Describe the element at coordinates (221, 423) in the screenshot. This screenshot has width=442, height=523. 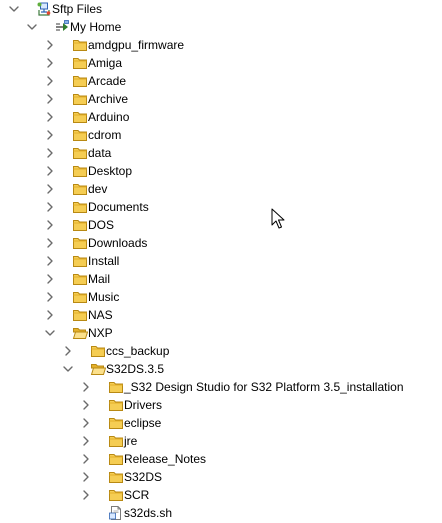
I see `tree-row: eclipse` at that location.